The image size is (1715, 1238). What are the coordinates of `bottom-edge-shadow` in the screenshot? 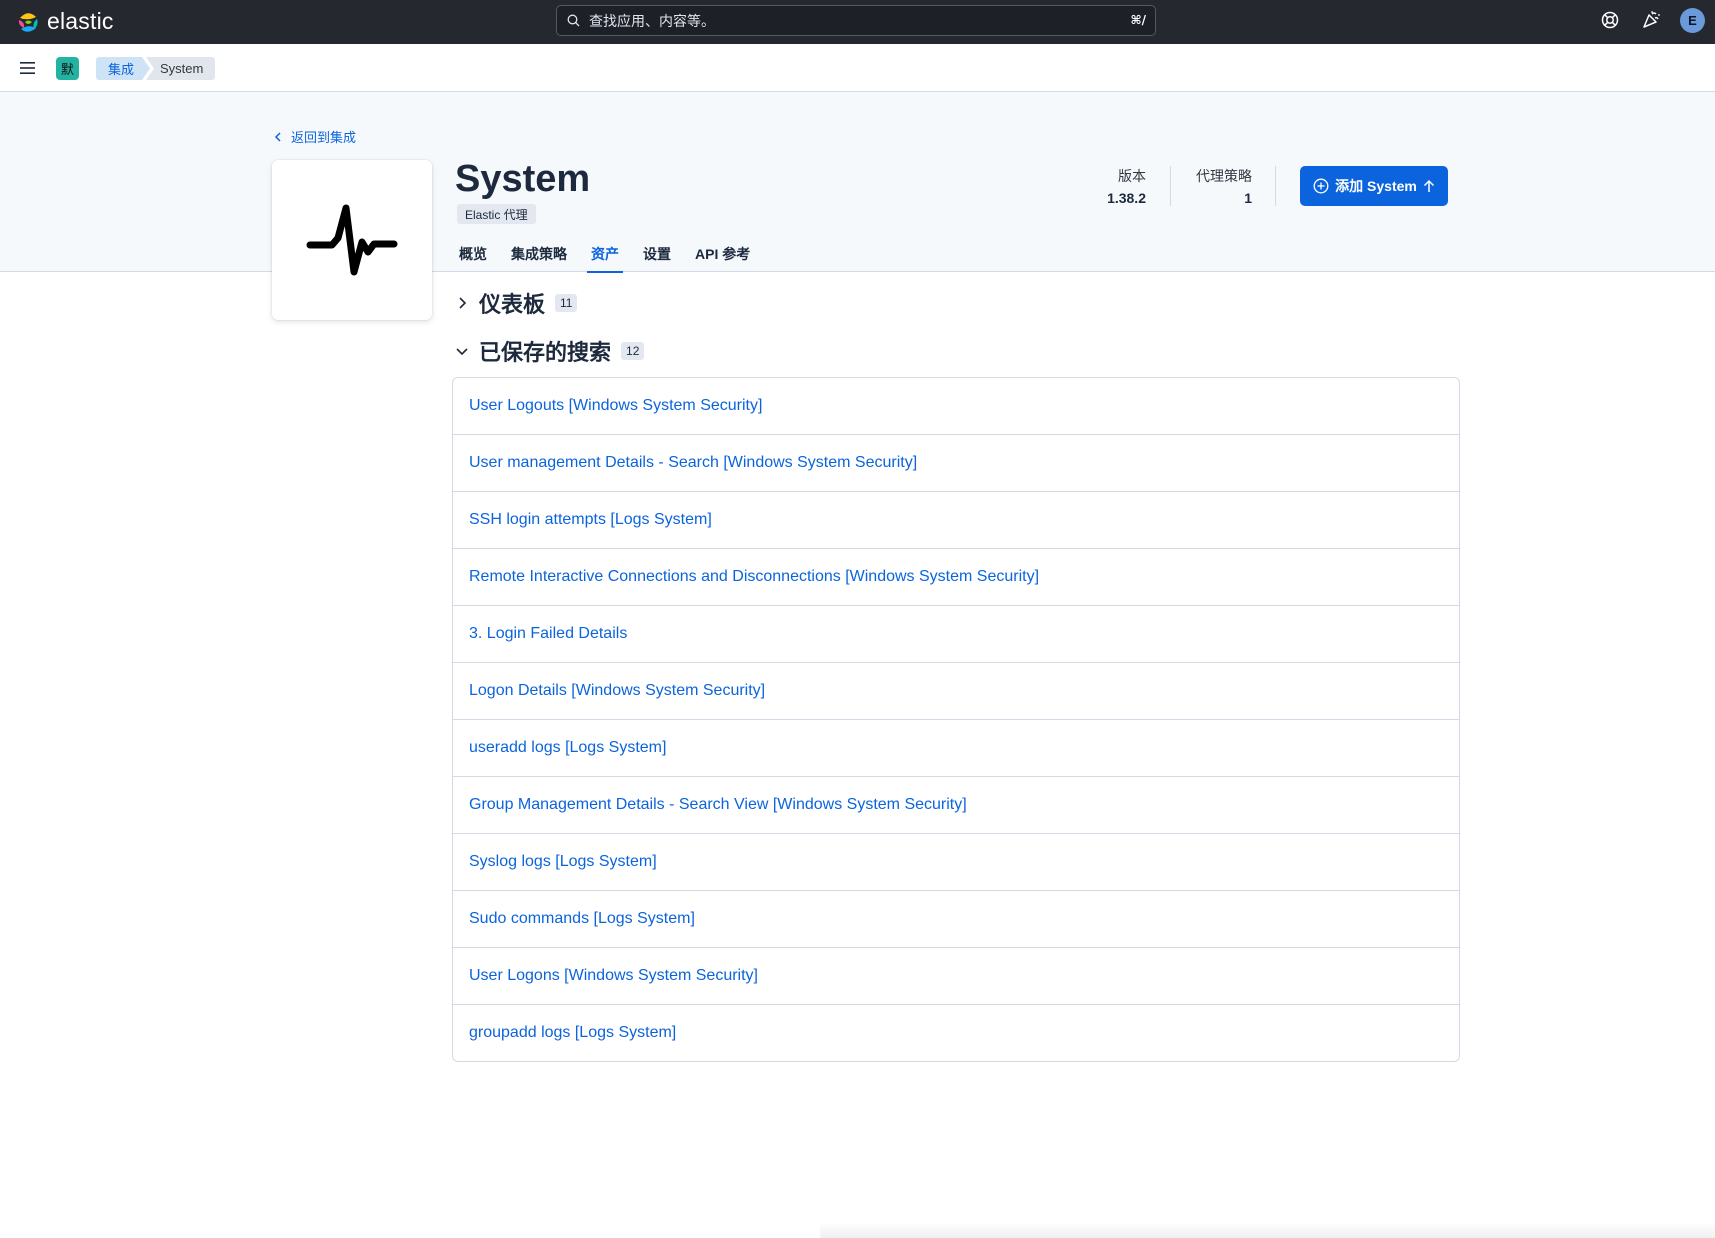 It's located at (1267, 1230).